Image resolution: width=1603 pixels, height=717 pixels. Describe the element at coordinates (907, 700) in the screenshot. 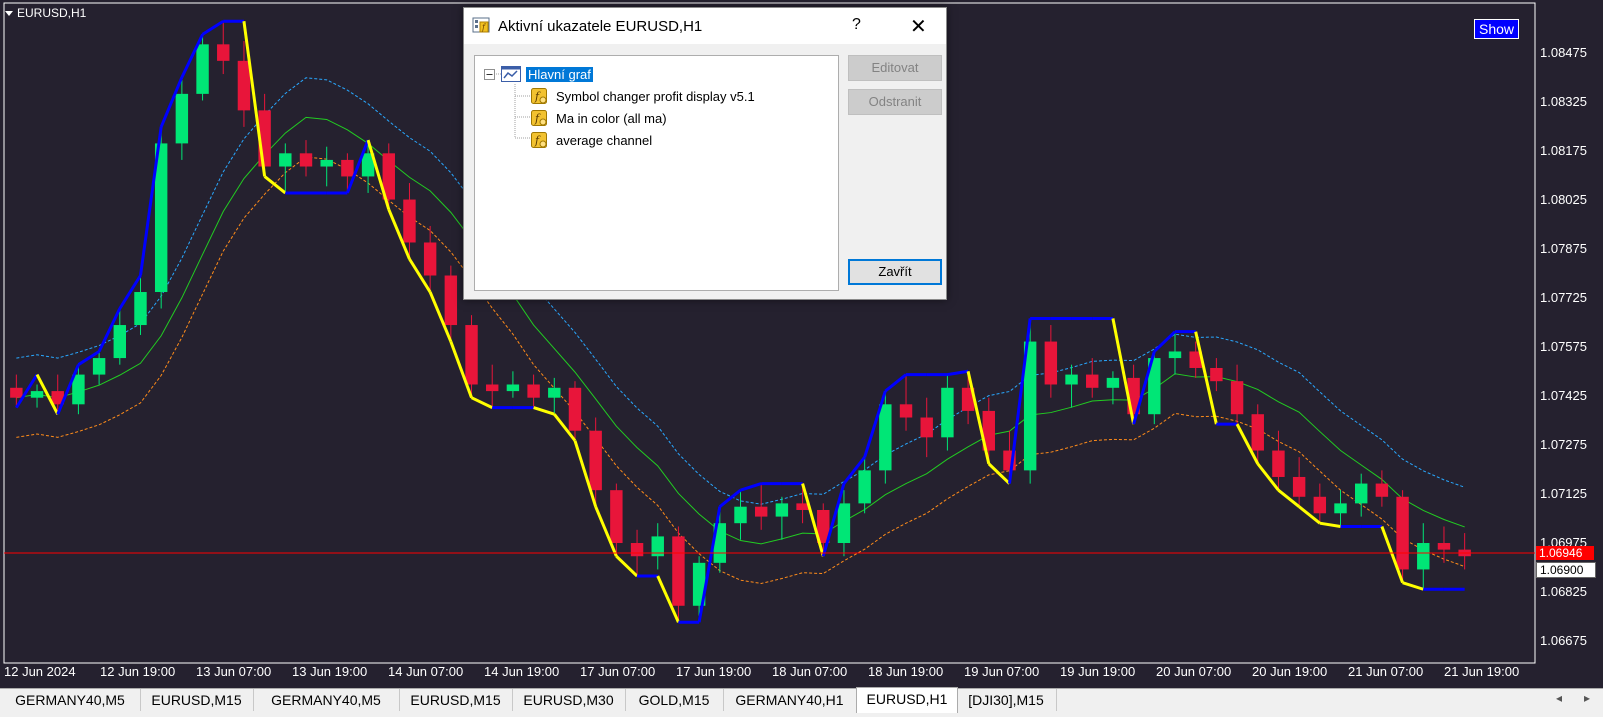

I see `chart-tab: EURUSD,H1` at that location.